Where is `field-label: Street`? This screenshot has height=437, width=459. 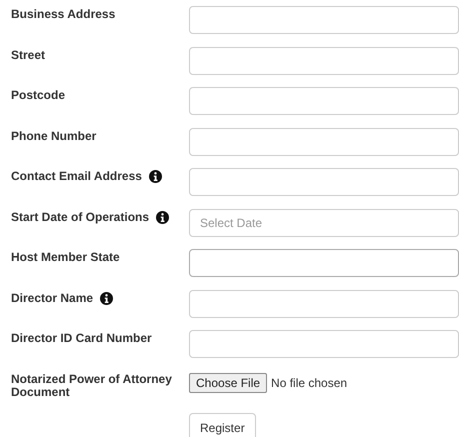 field-label: Street is located at coordinates (28, 55).